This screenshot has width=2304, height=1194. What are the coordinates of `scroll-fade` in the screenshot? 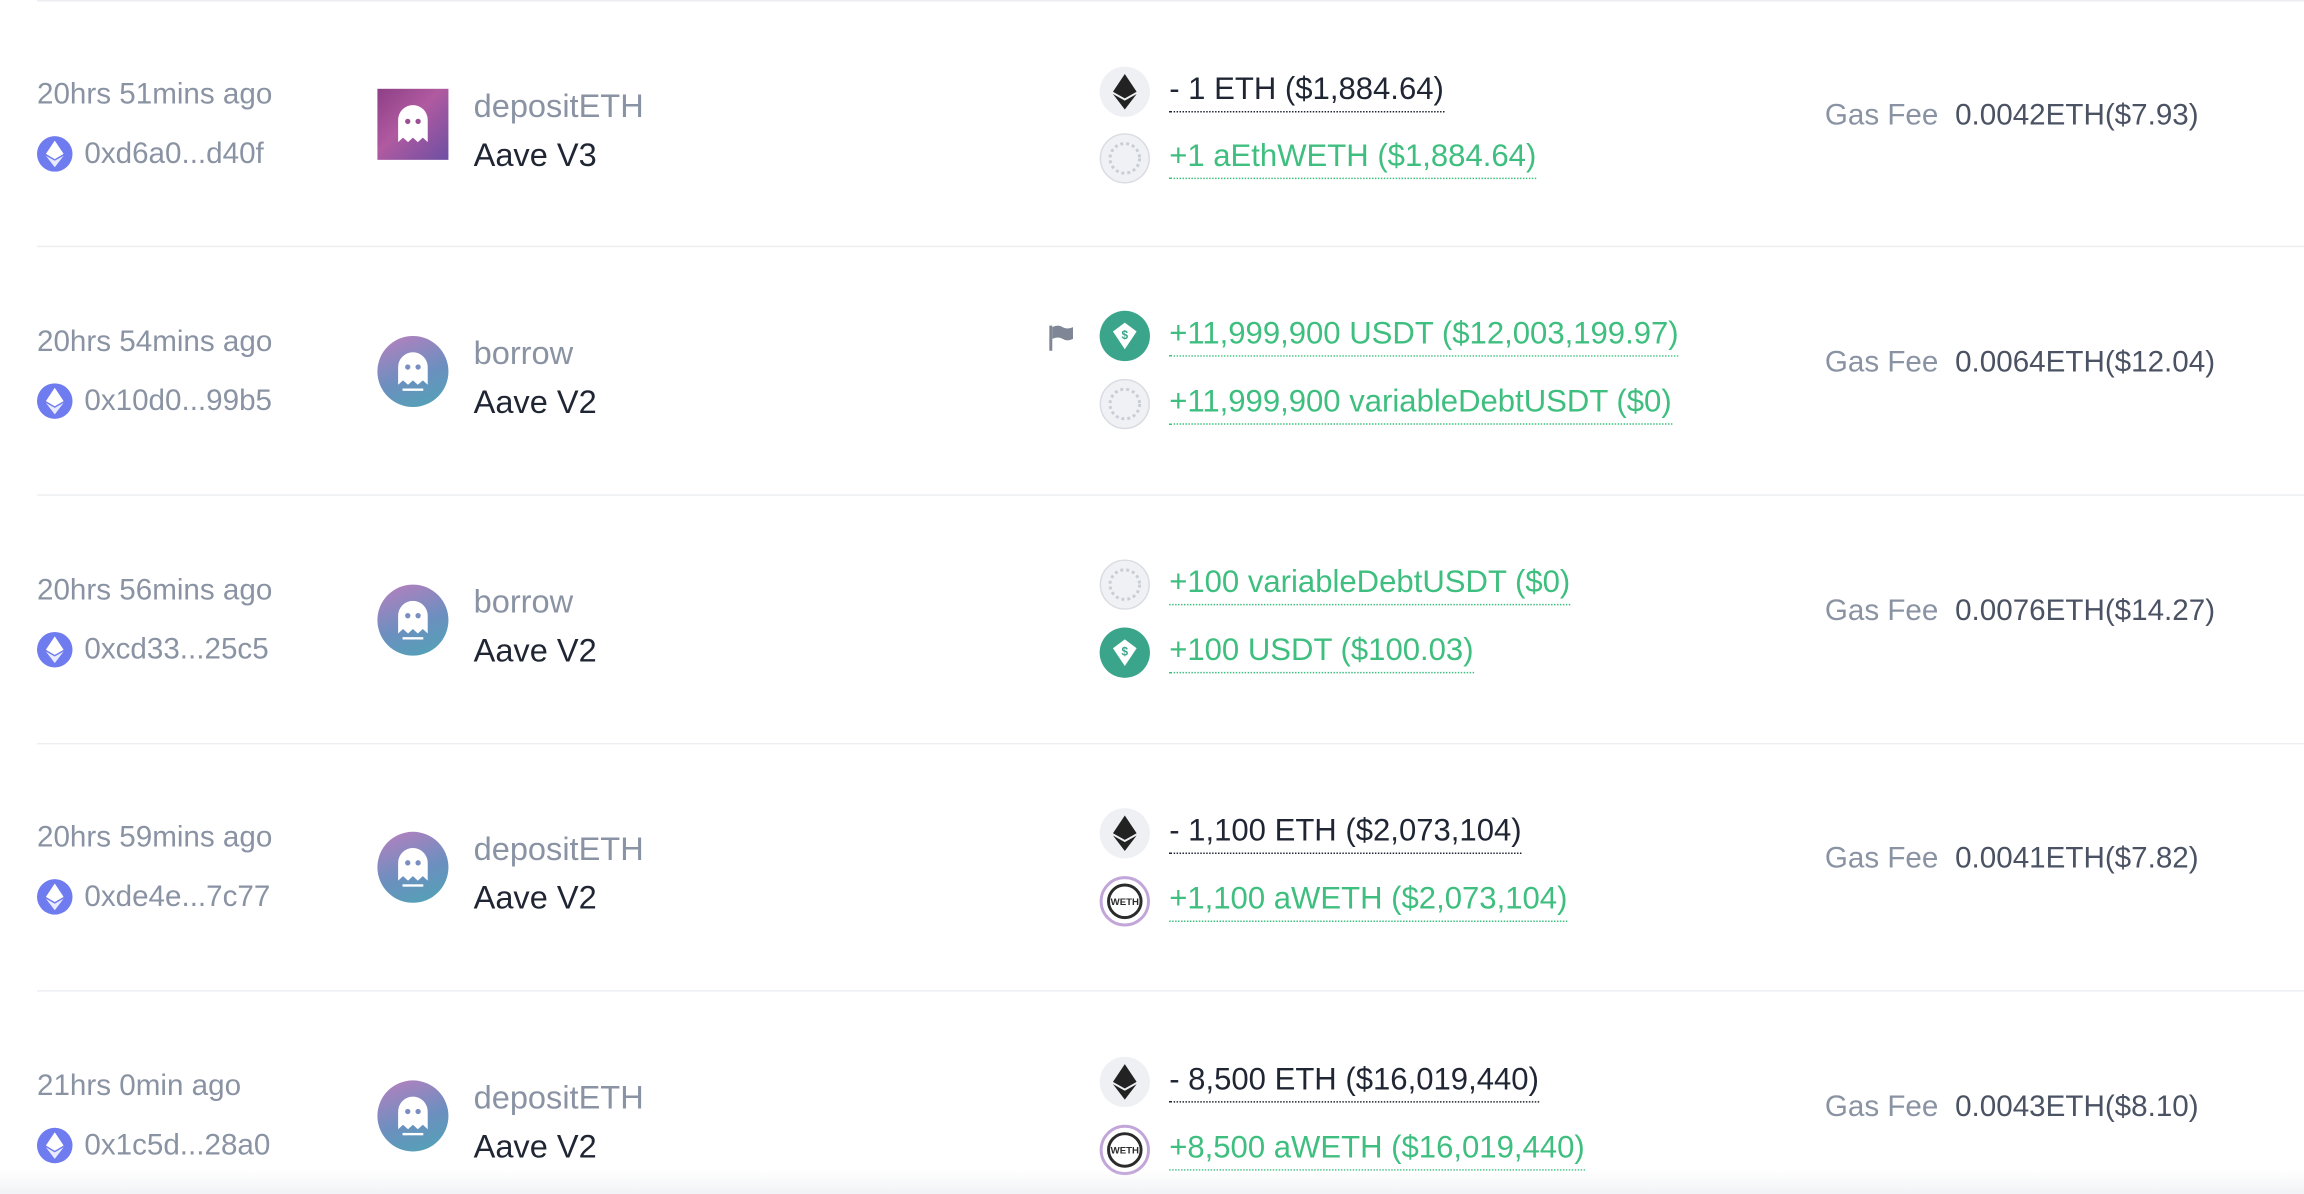 It's located at (1152, 1182).